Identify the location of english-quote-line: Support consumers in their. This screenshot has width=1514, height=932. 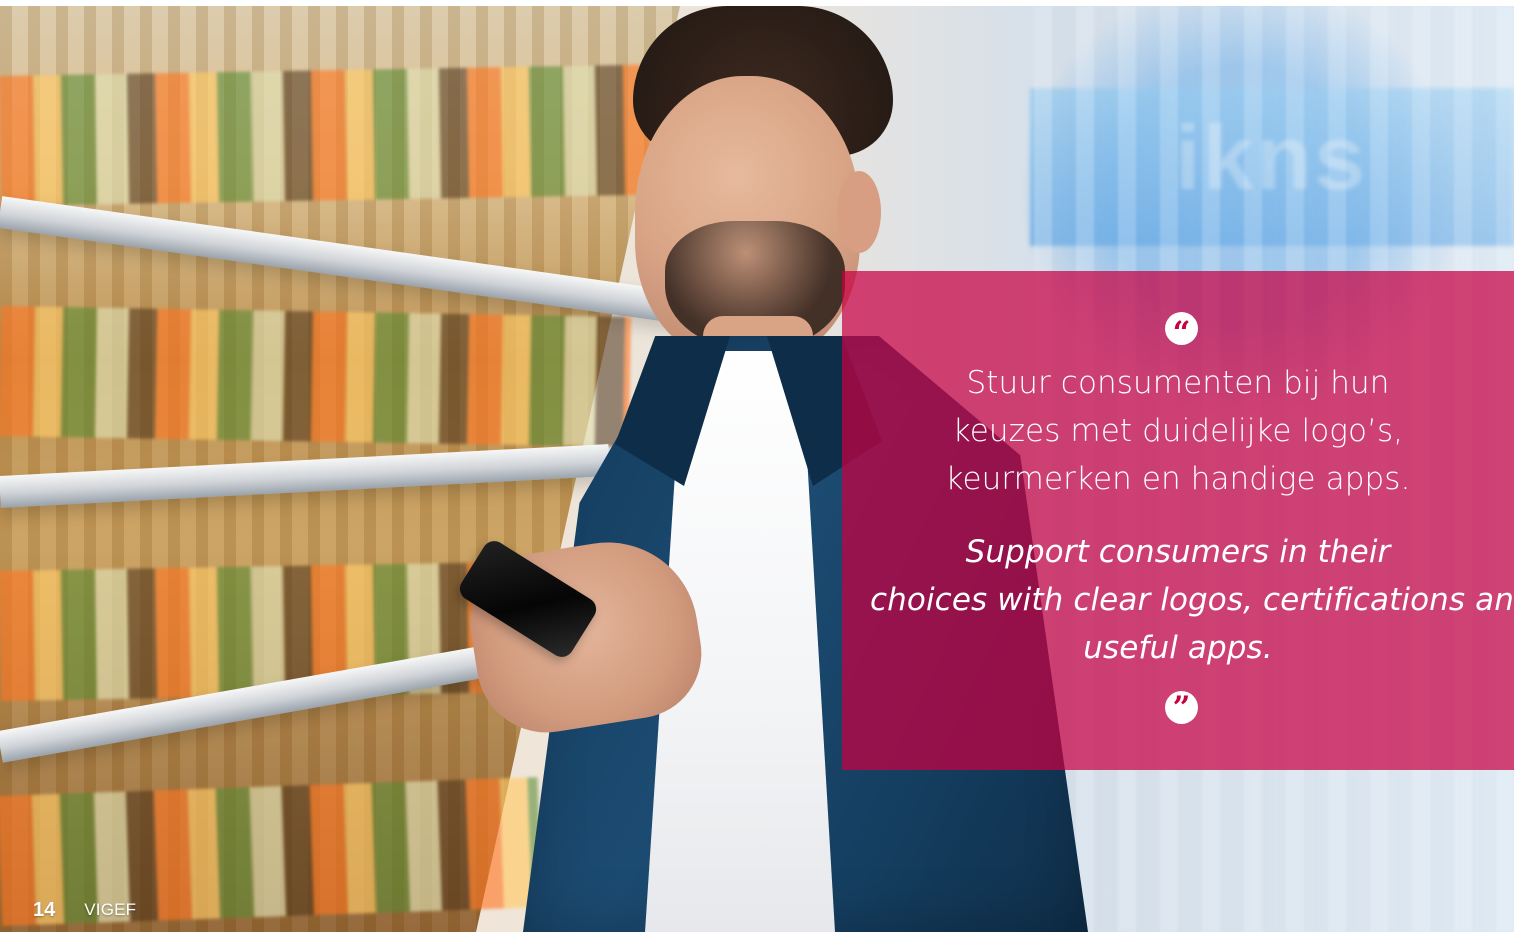
(1178, 552).